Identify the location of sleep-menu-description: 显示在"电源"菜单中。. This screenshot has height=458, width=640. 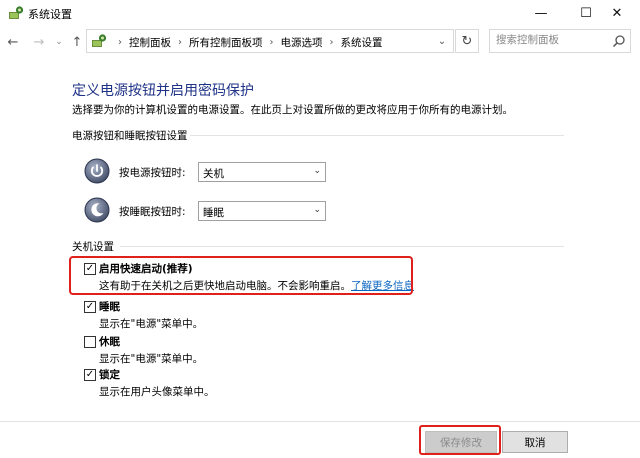
(151, 324).